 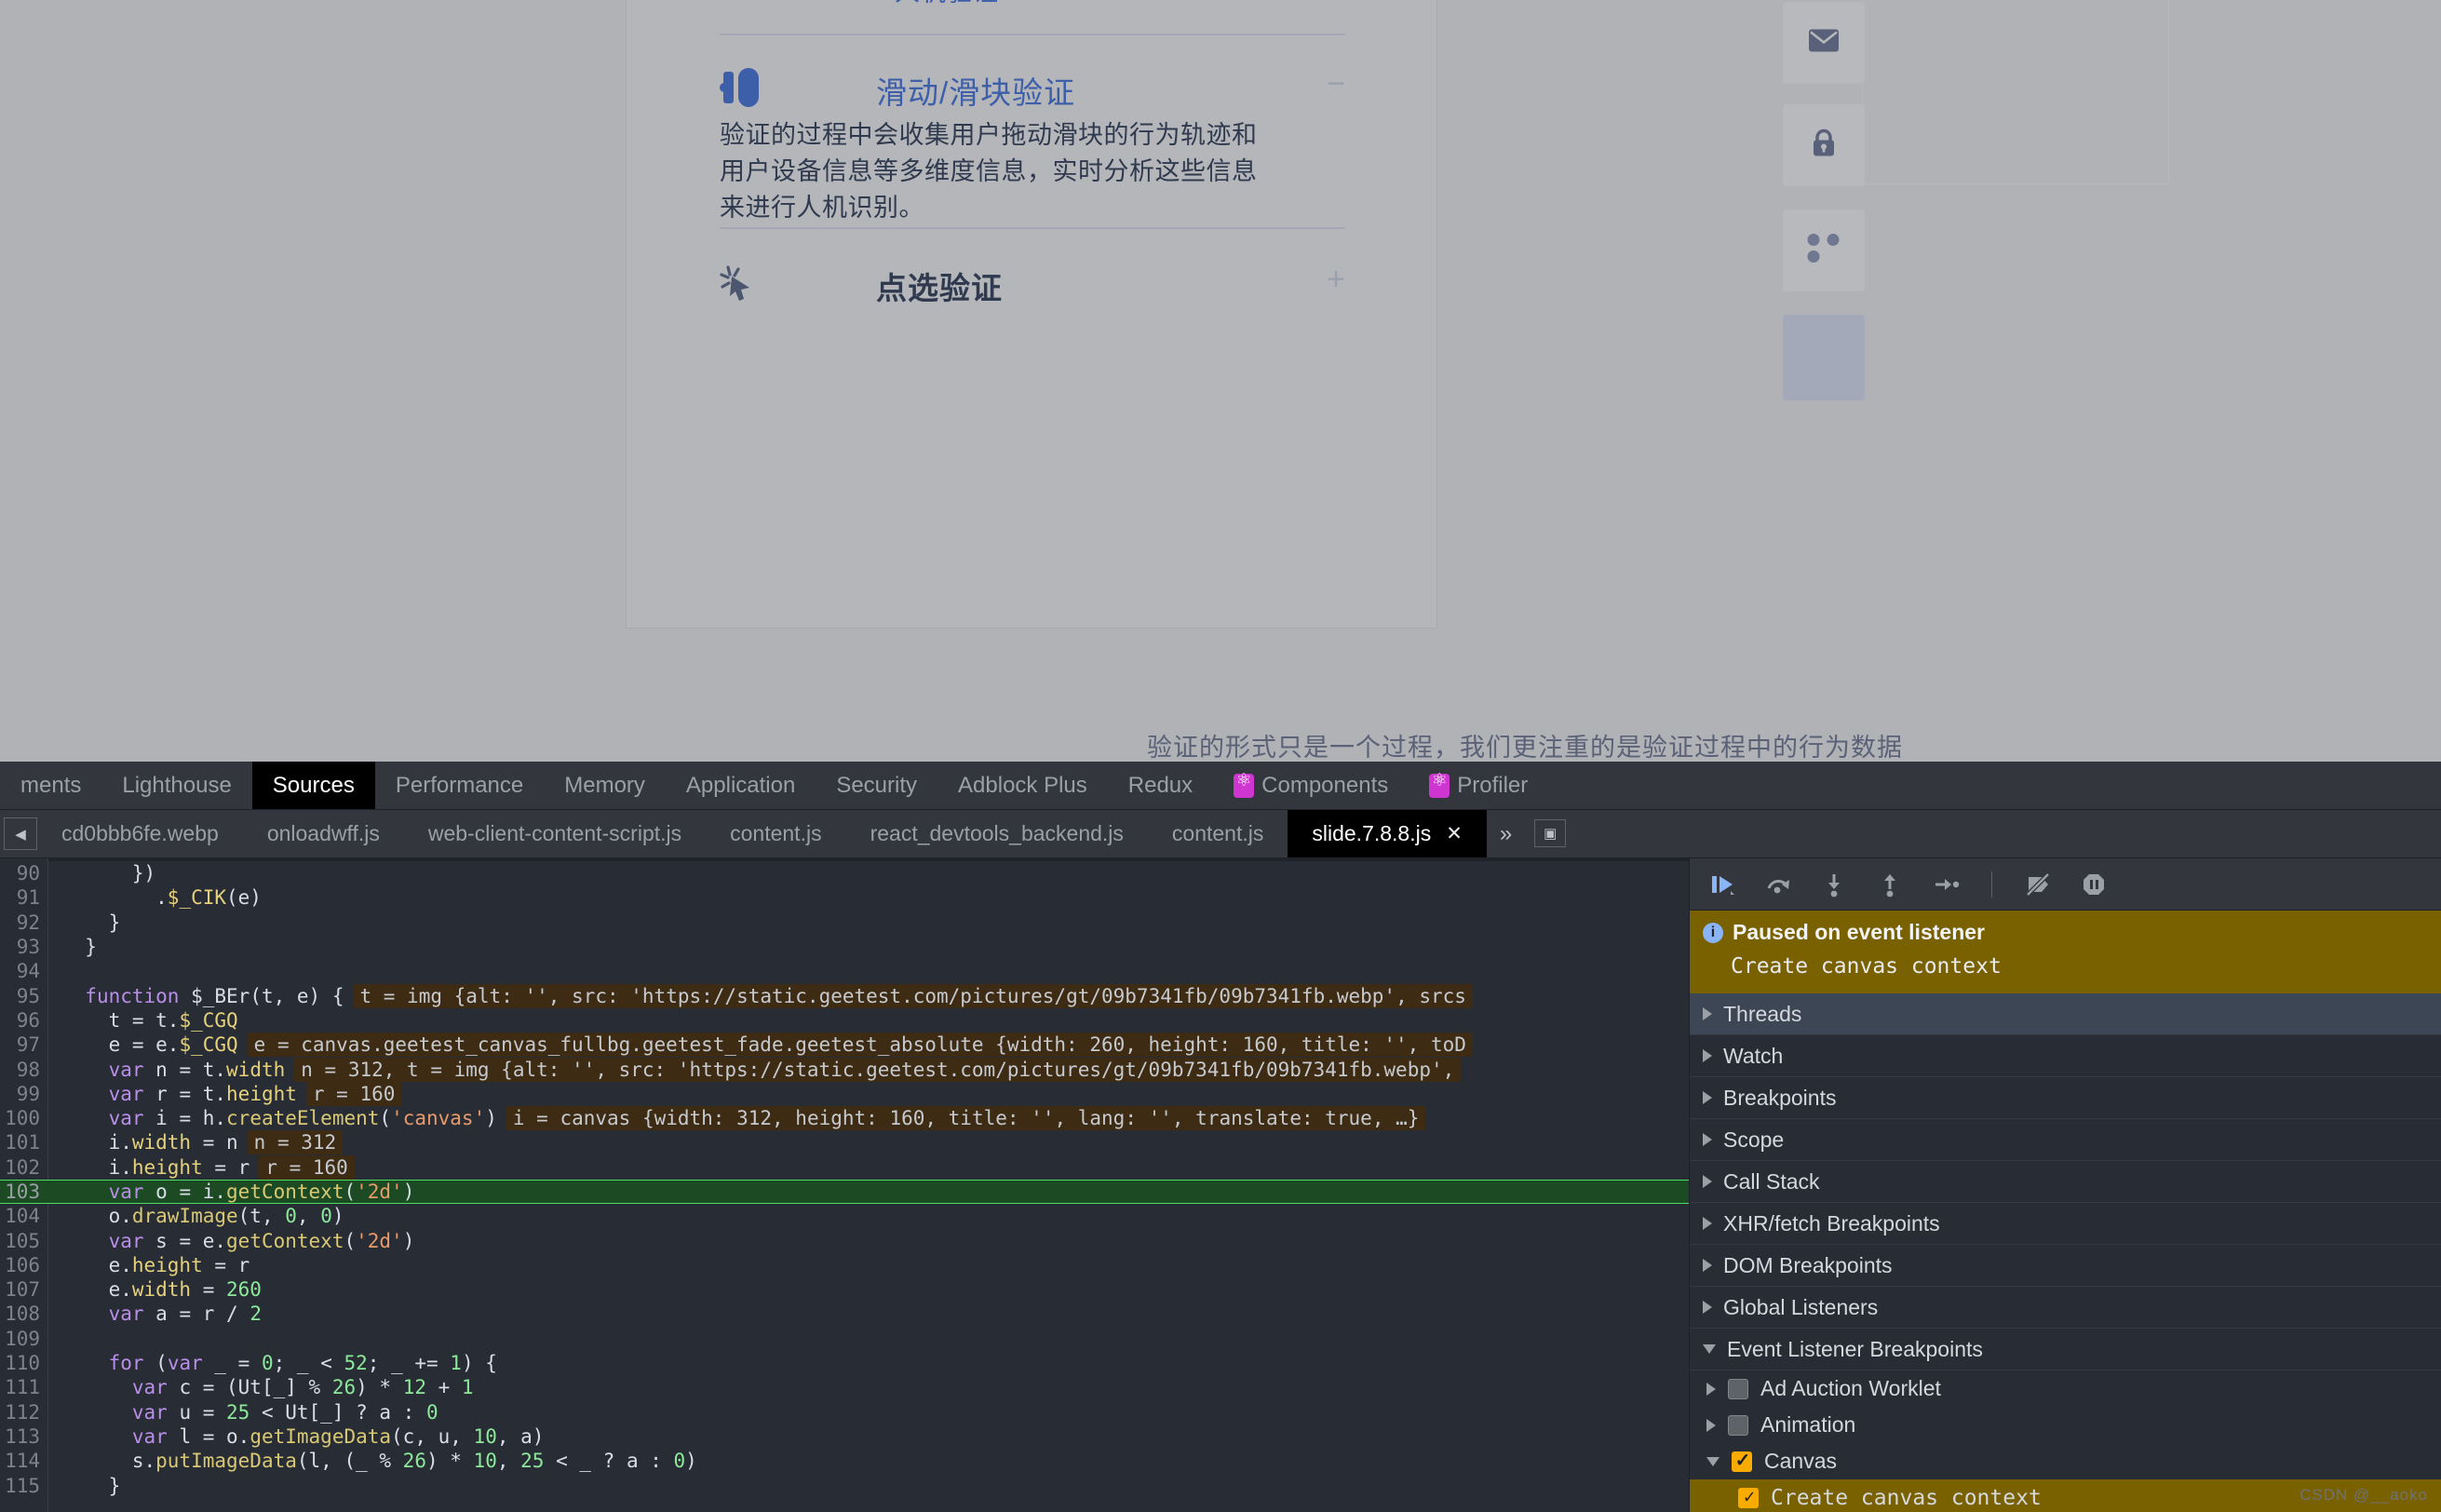 What do you see at coordinates (24, 1363) in the screenshot?
I see `line-number: 110` at bounding box center [24, 1363].